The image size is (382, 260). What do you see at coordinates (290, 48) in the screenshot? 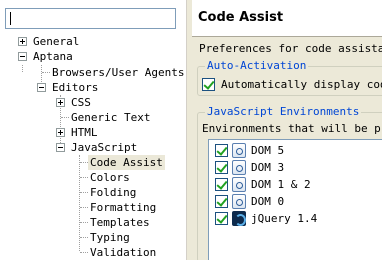
I see `preferences-description: Preferences for code assistance` at bounding box center [290, 48].